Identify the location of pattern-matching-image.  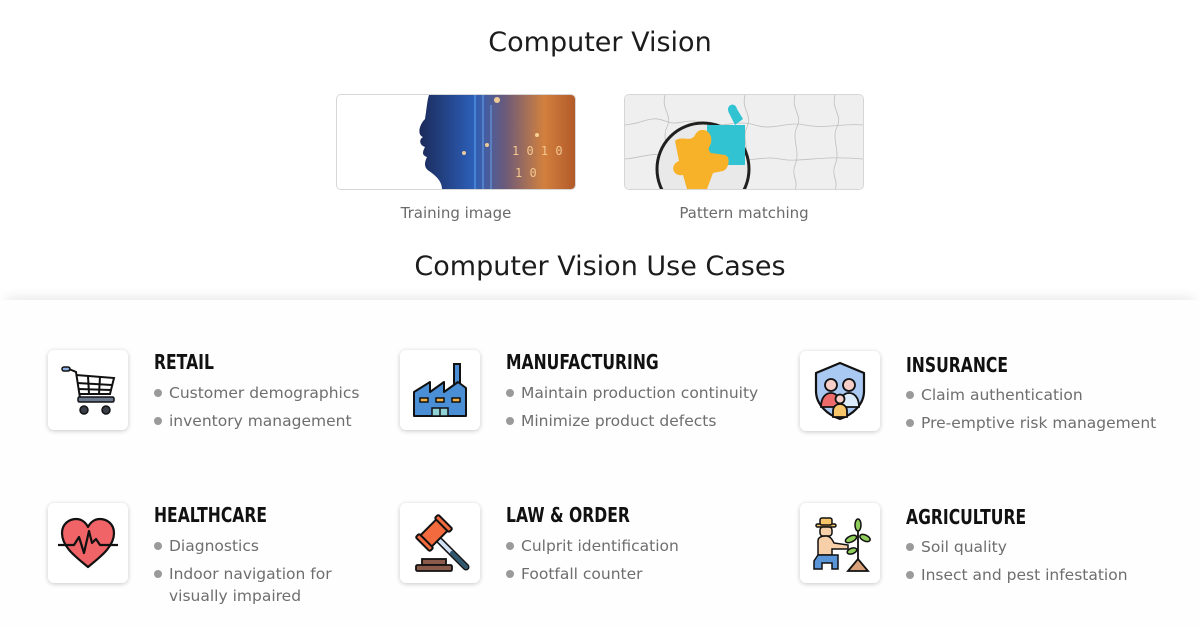
(744, 142).